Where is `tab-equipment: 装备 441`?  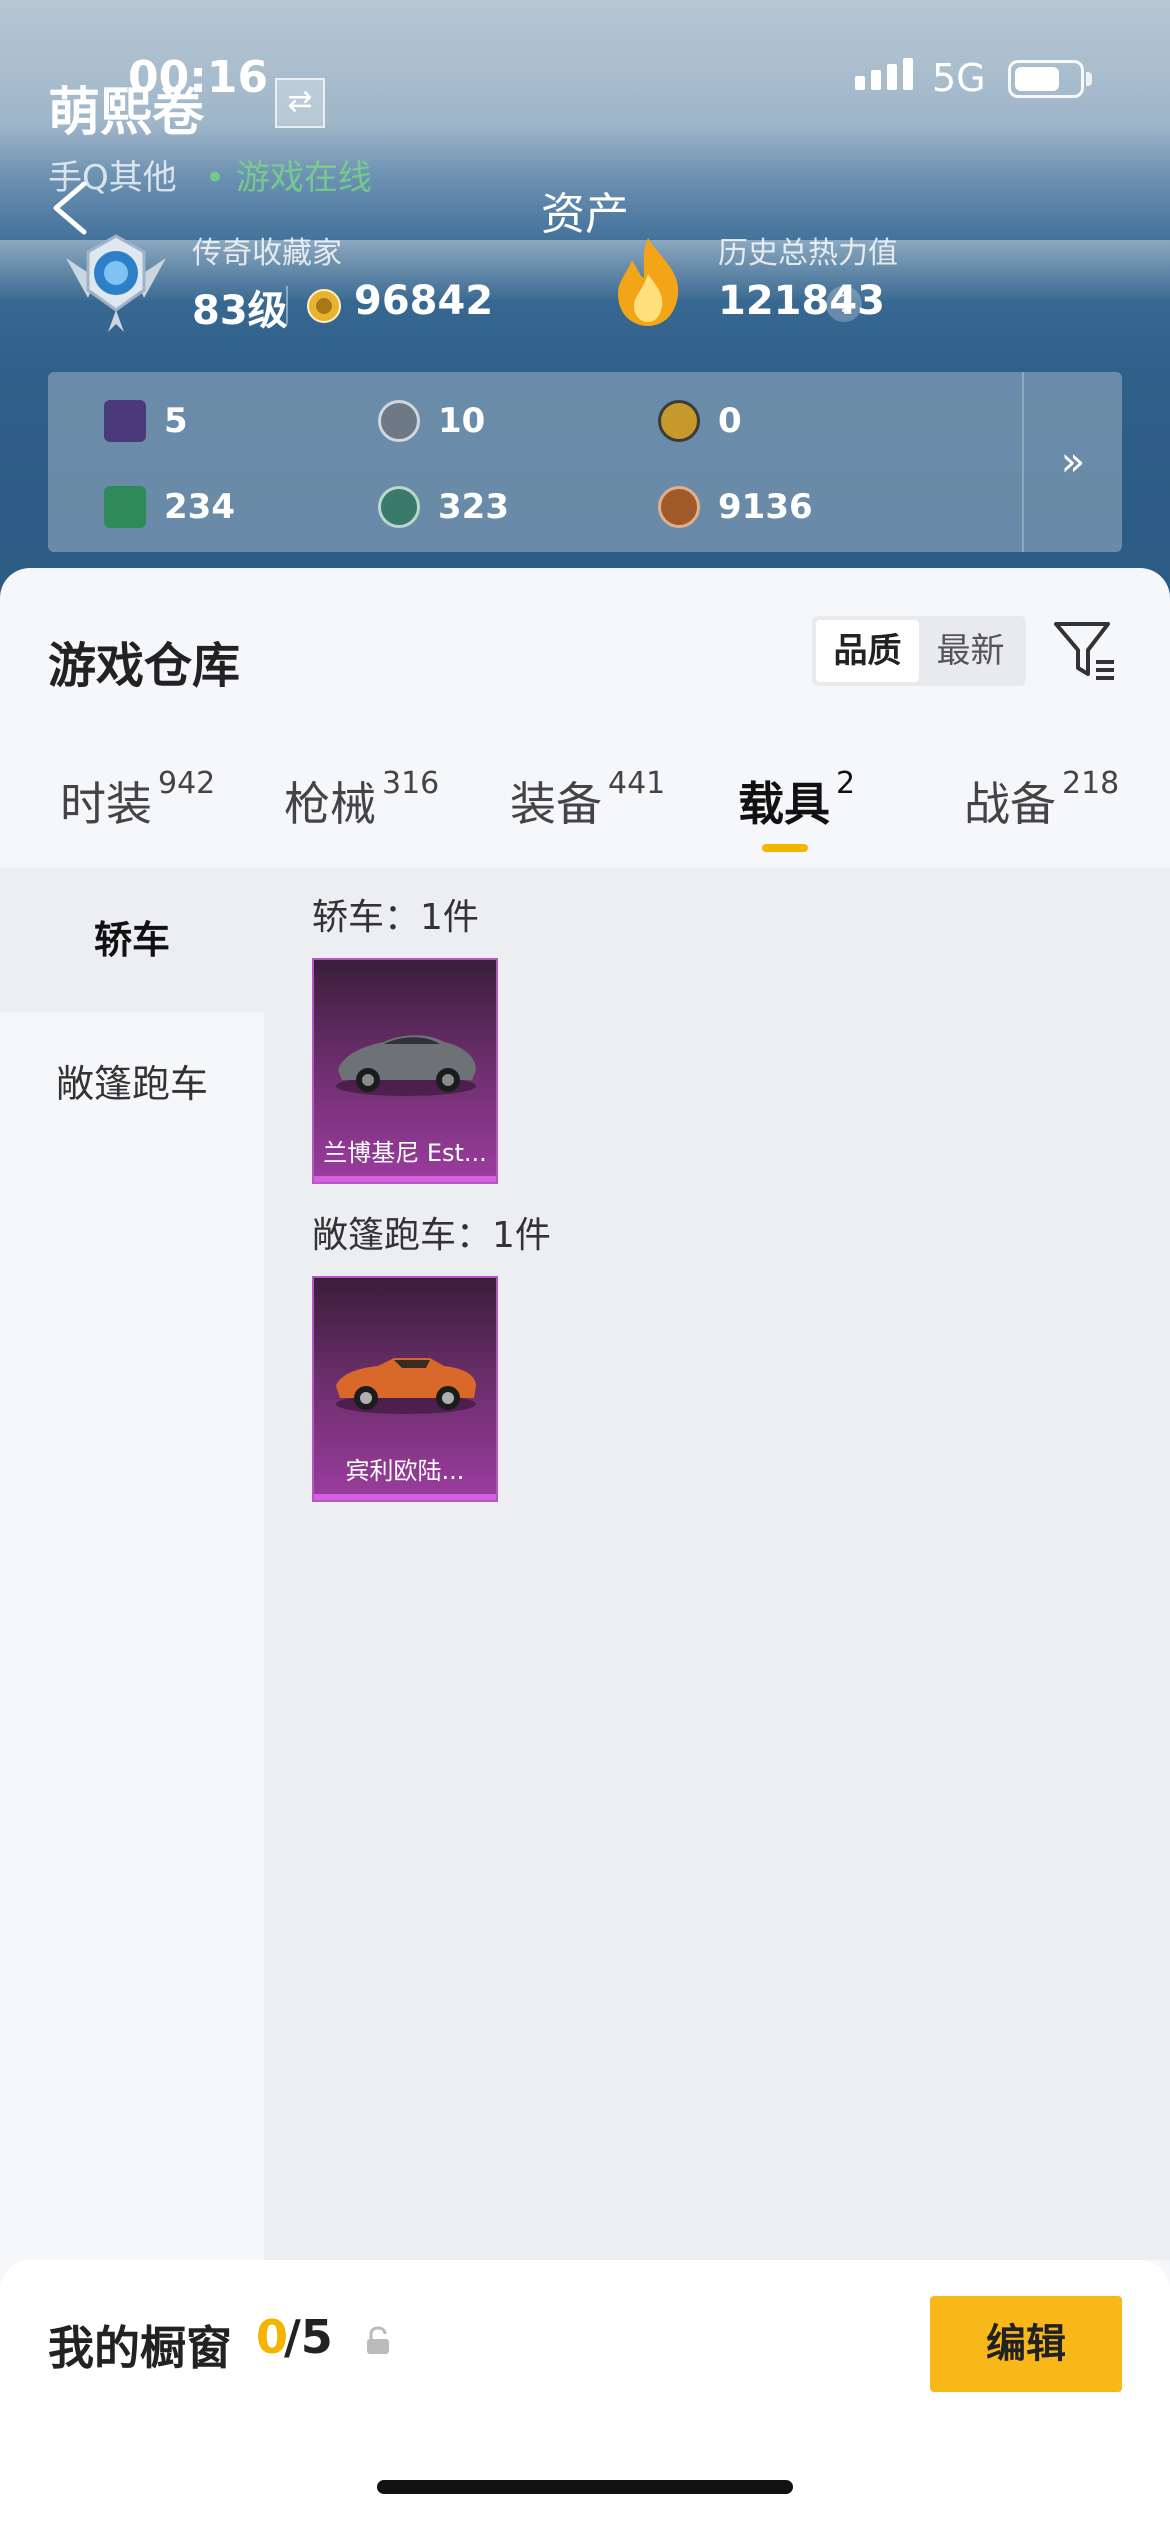
tab-equipment: 装备 441 is located at coordinates (588, 800).